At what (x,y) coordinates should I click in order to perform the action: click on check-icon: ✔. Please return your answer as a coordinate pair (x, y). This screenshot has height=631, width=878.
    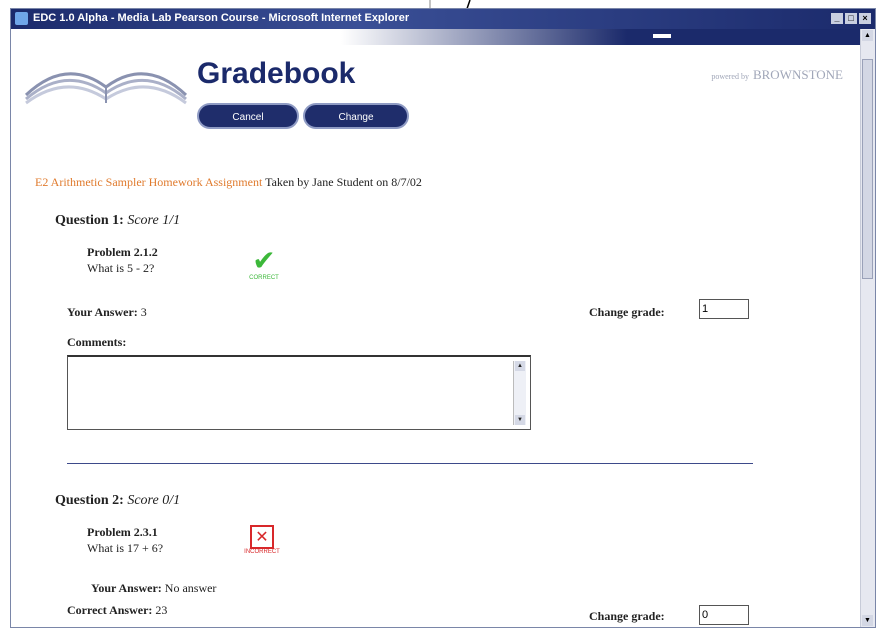
    Looking at the image, I should click on (264, 260).